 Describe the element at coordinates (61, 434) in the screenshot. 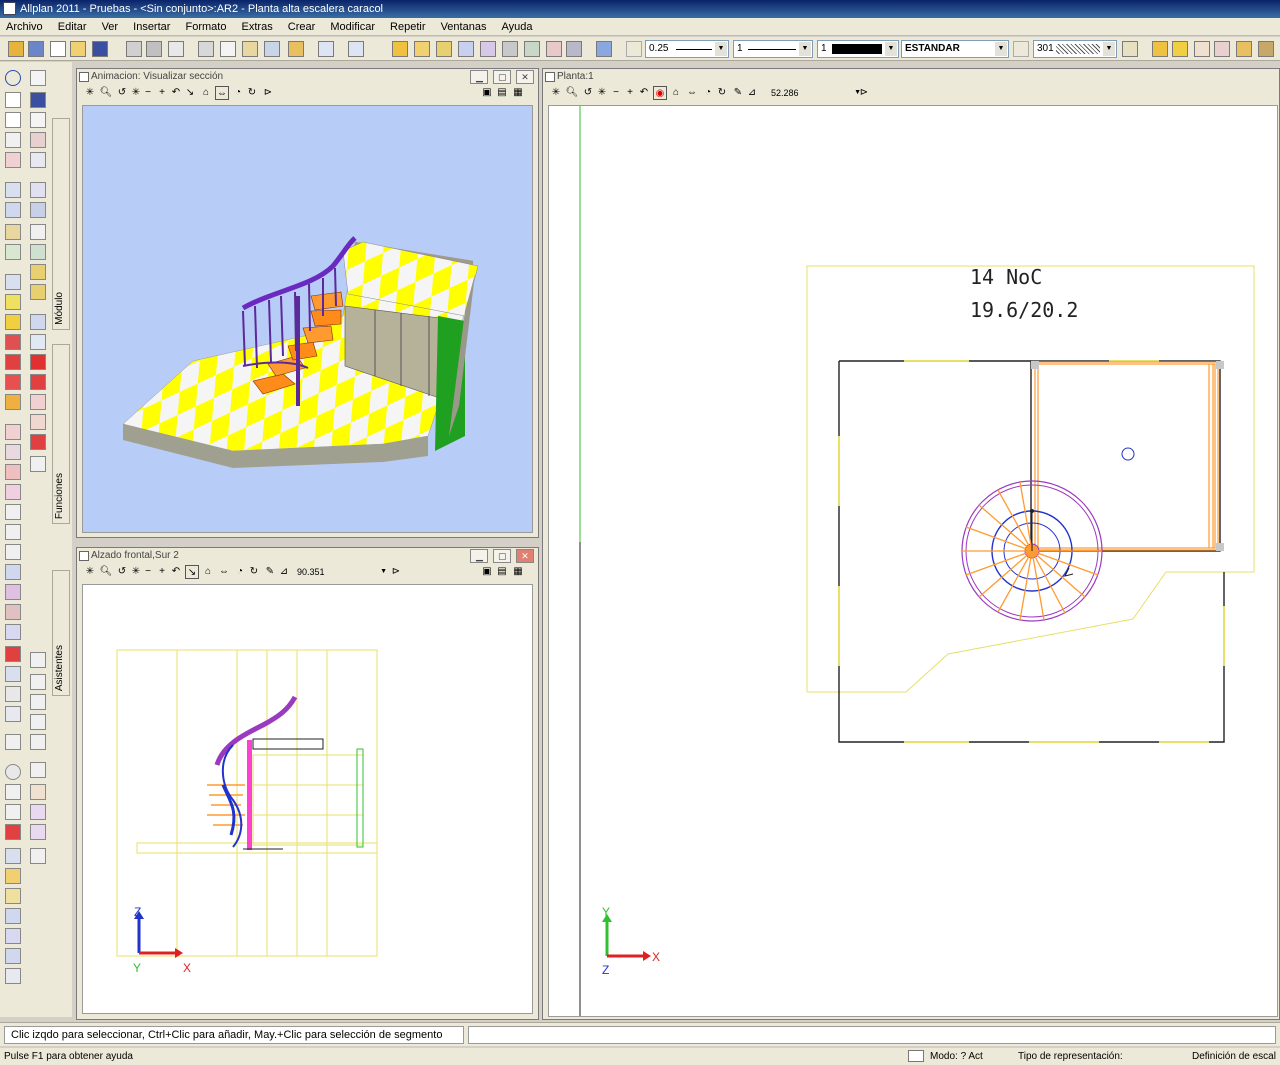

I see `side-tab-funciones: Funciones` at that location.